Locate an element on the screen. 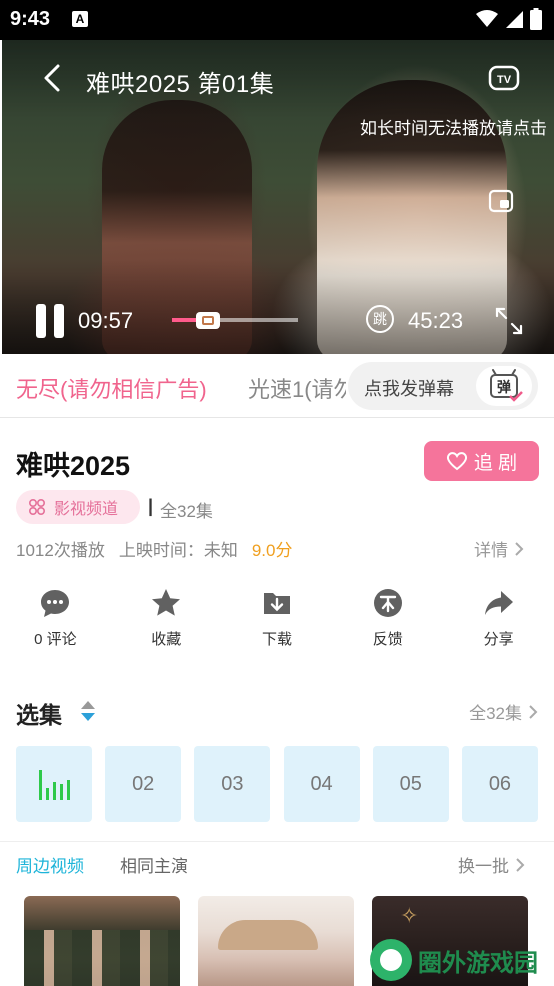 This screenshot has width=554, height=986. share-icon is located at coordinates (498, 603).